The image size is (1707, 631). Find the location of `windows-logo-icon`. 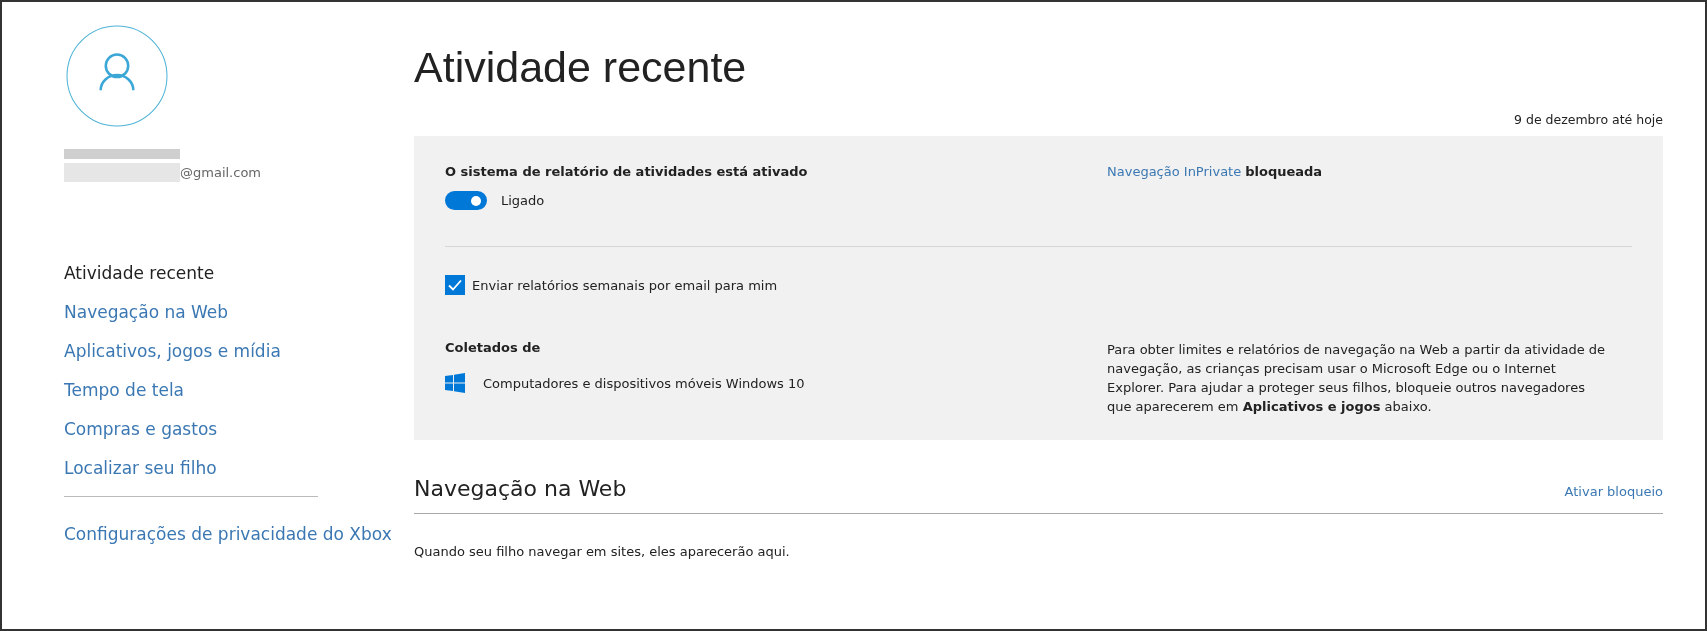

windows-logo-icon is located at coordinates (455, 383).